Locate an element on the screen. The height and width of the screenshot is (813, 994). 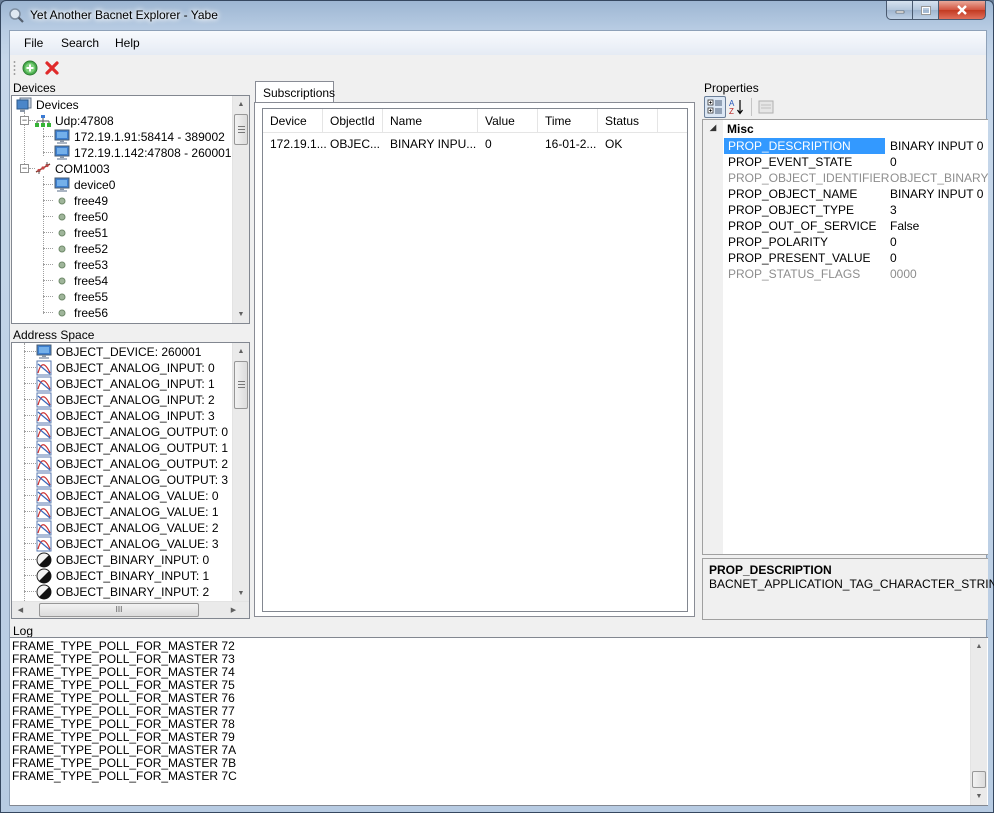
address-space-item: OBJECT_ANALOG_OUTPUT: 0 is located at coordinates (132, 432).